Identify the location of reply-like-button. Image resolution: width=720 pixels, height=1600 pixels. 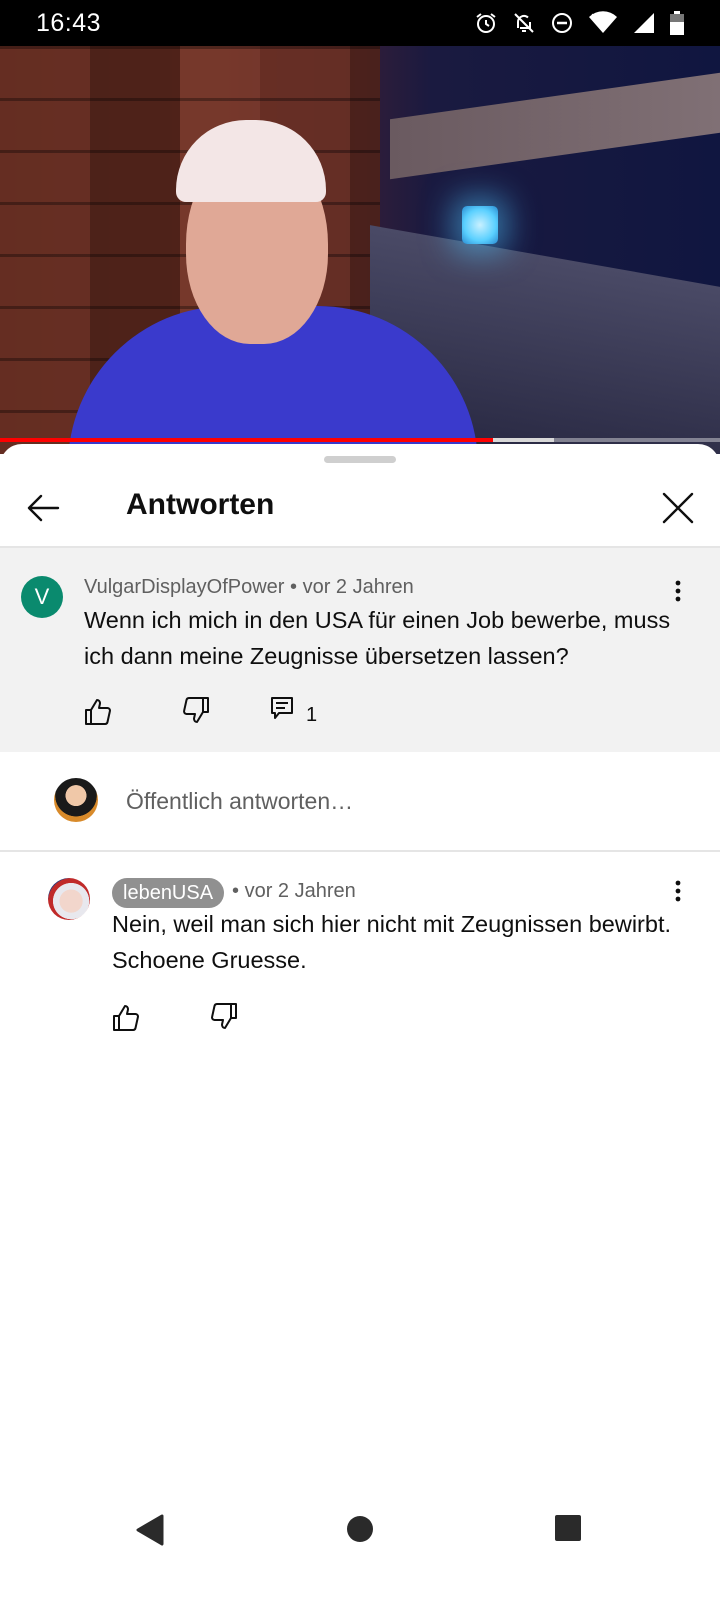
(126, 1018).